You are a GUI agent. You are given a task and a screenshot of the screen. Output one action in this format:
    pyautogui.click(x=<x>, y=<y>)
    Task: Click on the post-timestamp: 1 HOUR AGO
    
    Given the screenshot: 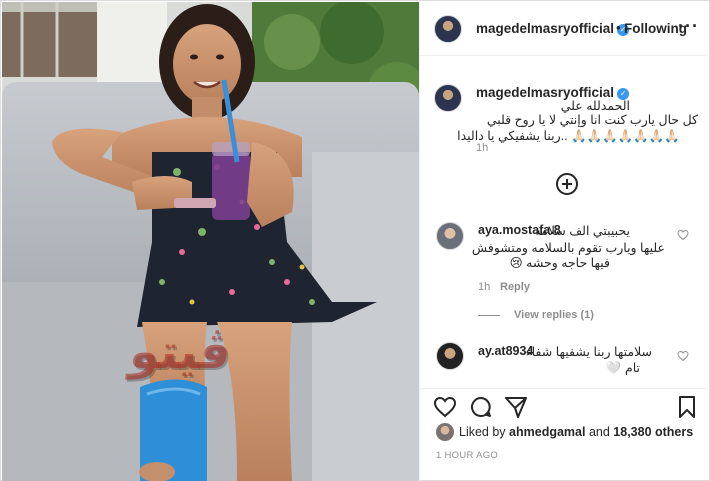 What is the action you would take?
    pyautogui.click(x=467, y=455)
    